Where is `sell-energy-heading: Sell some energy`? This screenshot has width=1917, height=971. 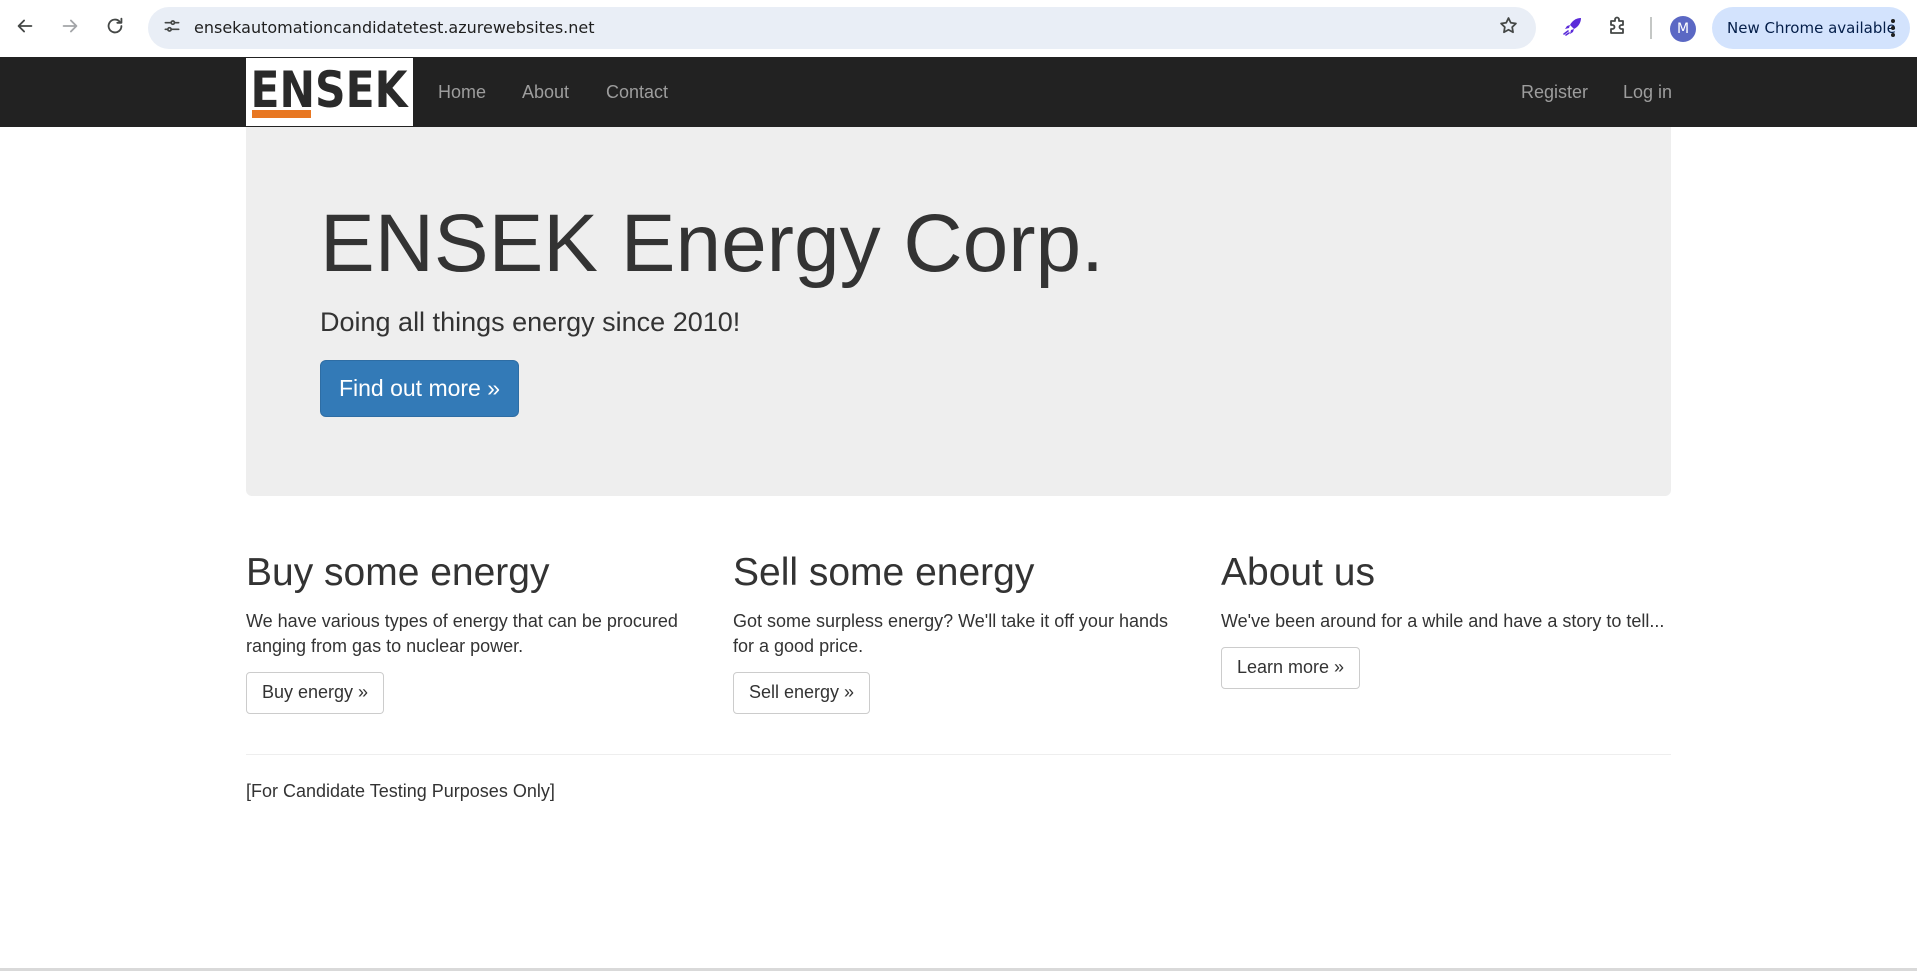
sell-energy-heading: Sell some energy is located at coordinates (884, 572).